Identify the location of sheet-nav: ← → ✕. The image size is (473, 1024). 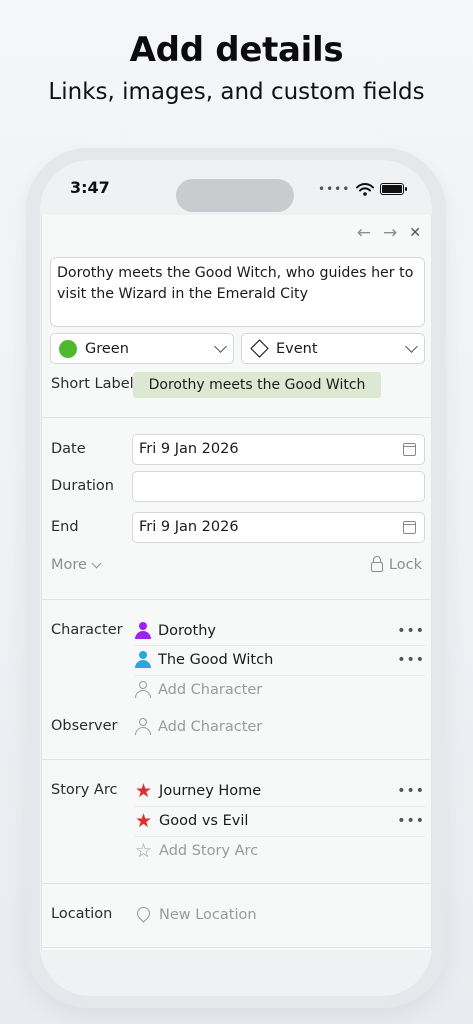
(389, 233).